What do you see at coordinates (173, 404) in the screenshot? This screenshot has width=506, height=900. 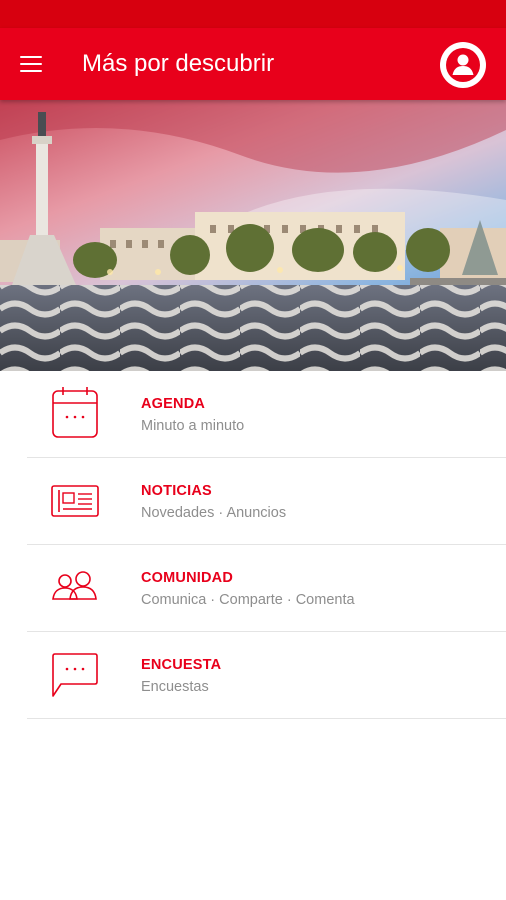 I see `menu-item-title: AGENDA` at bounding box center [173, 404].